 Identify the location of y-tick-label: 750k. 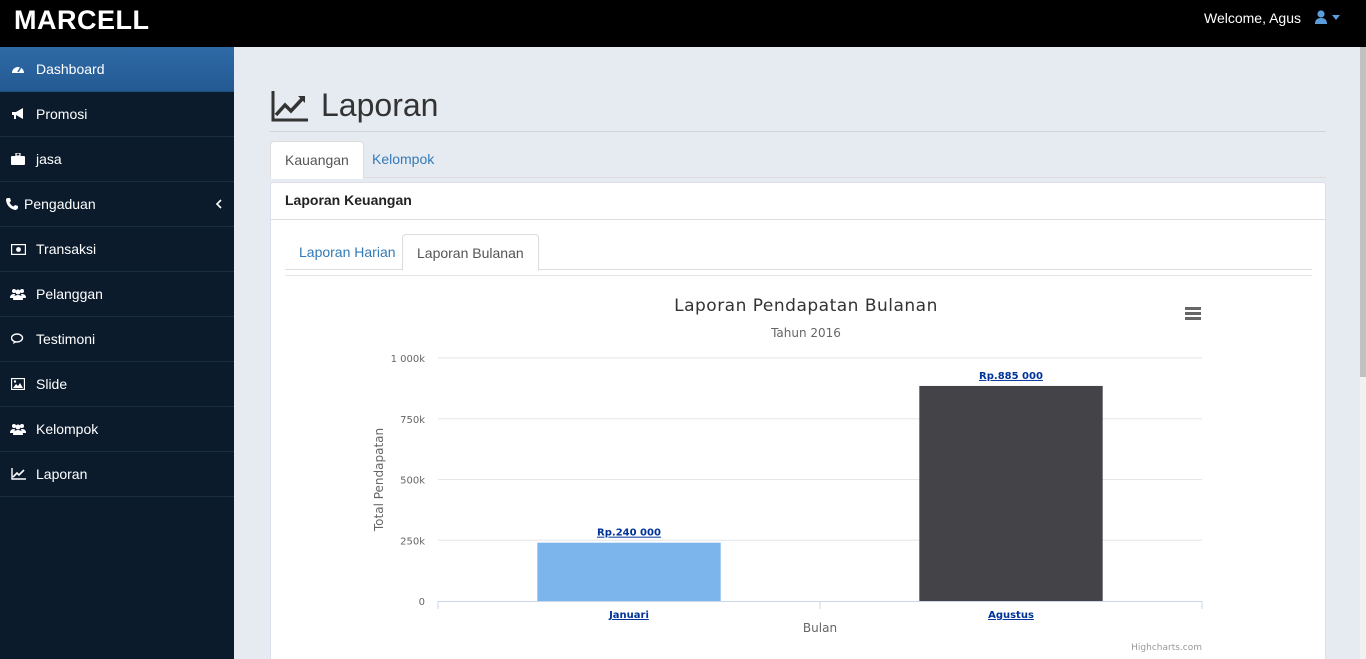
(412, 420).